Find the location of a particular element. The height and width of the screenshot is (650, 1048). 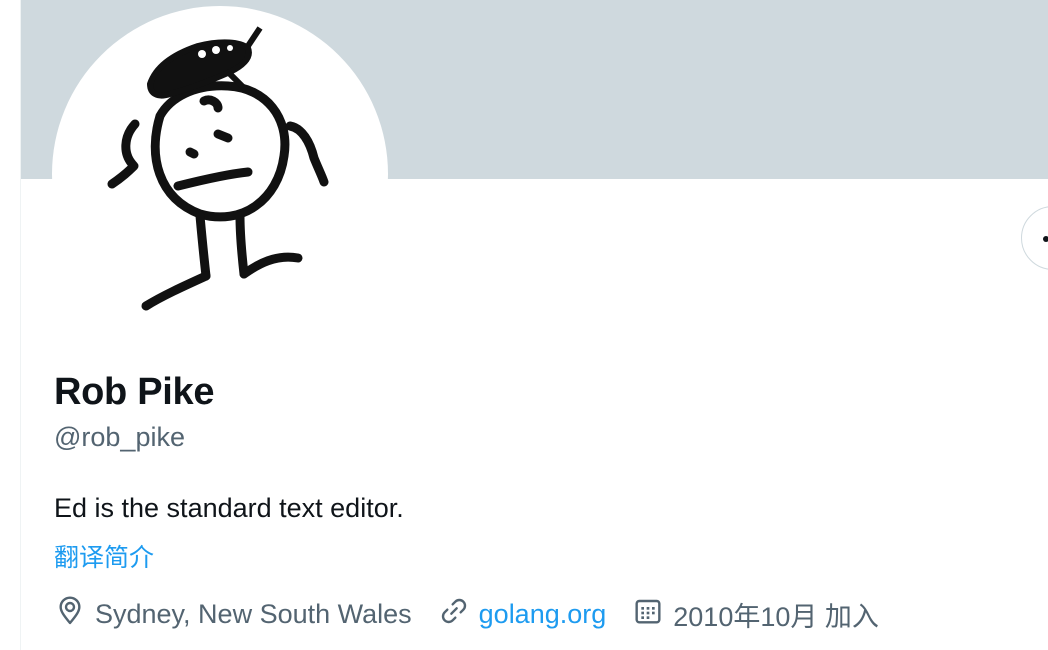

more-dots-icon is located at coordinates (1045, 239).